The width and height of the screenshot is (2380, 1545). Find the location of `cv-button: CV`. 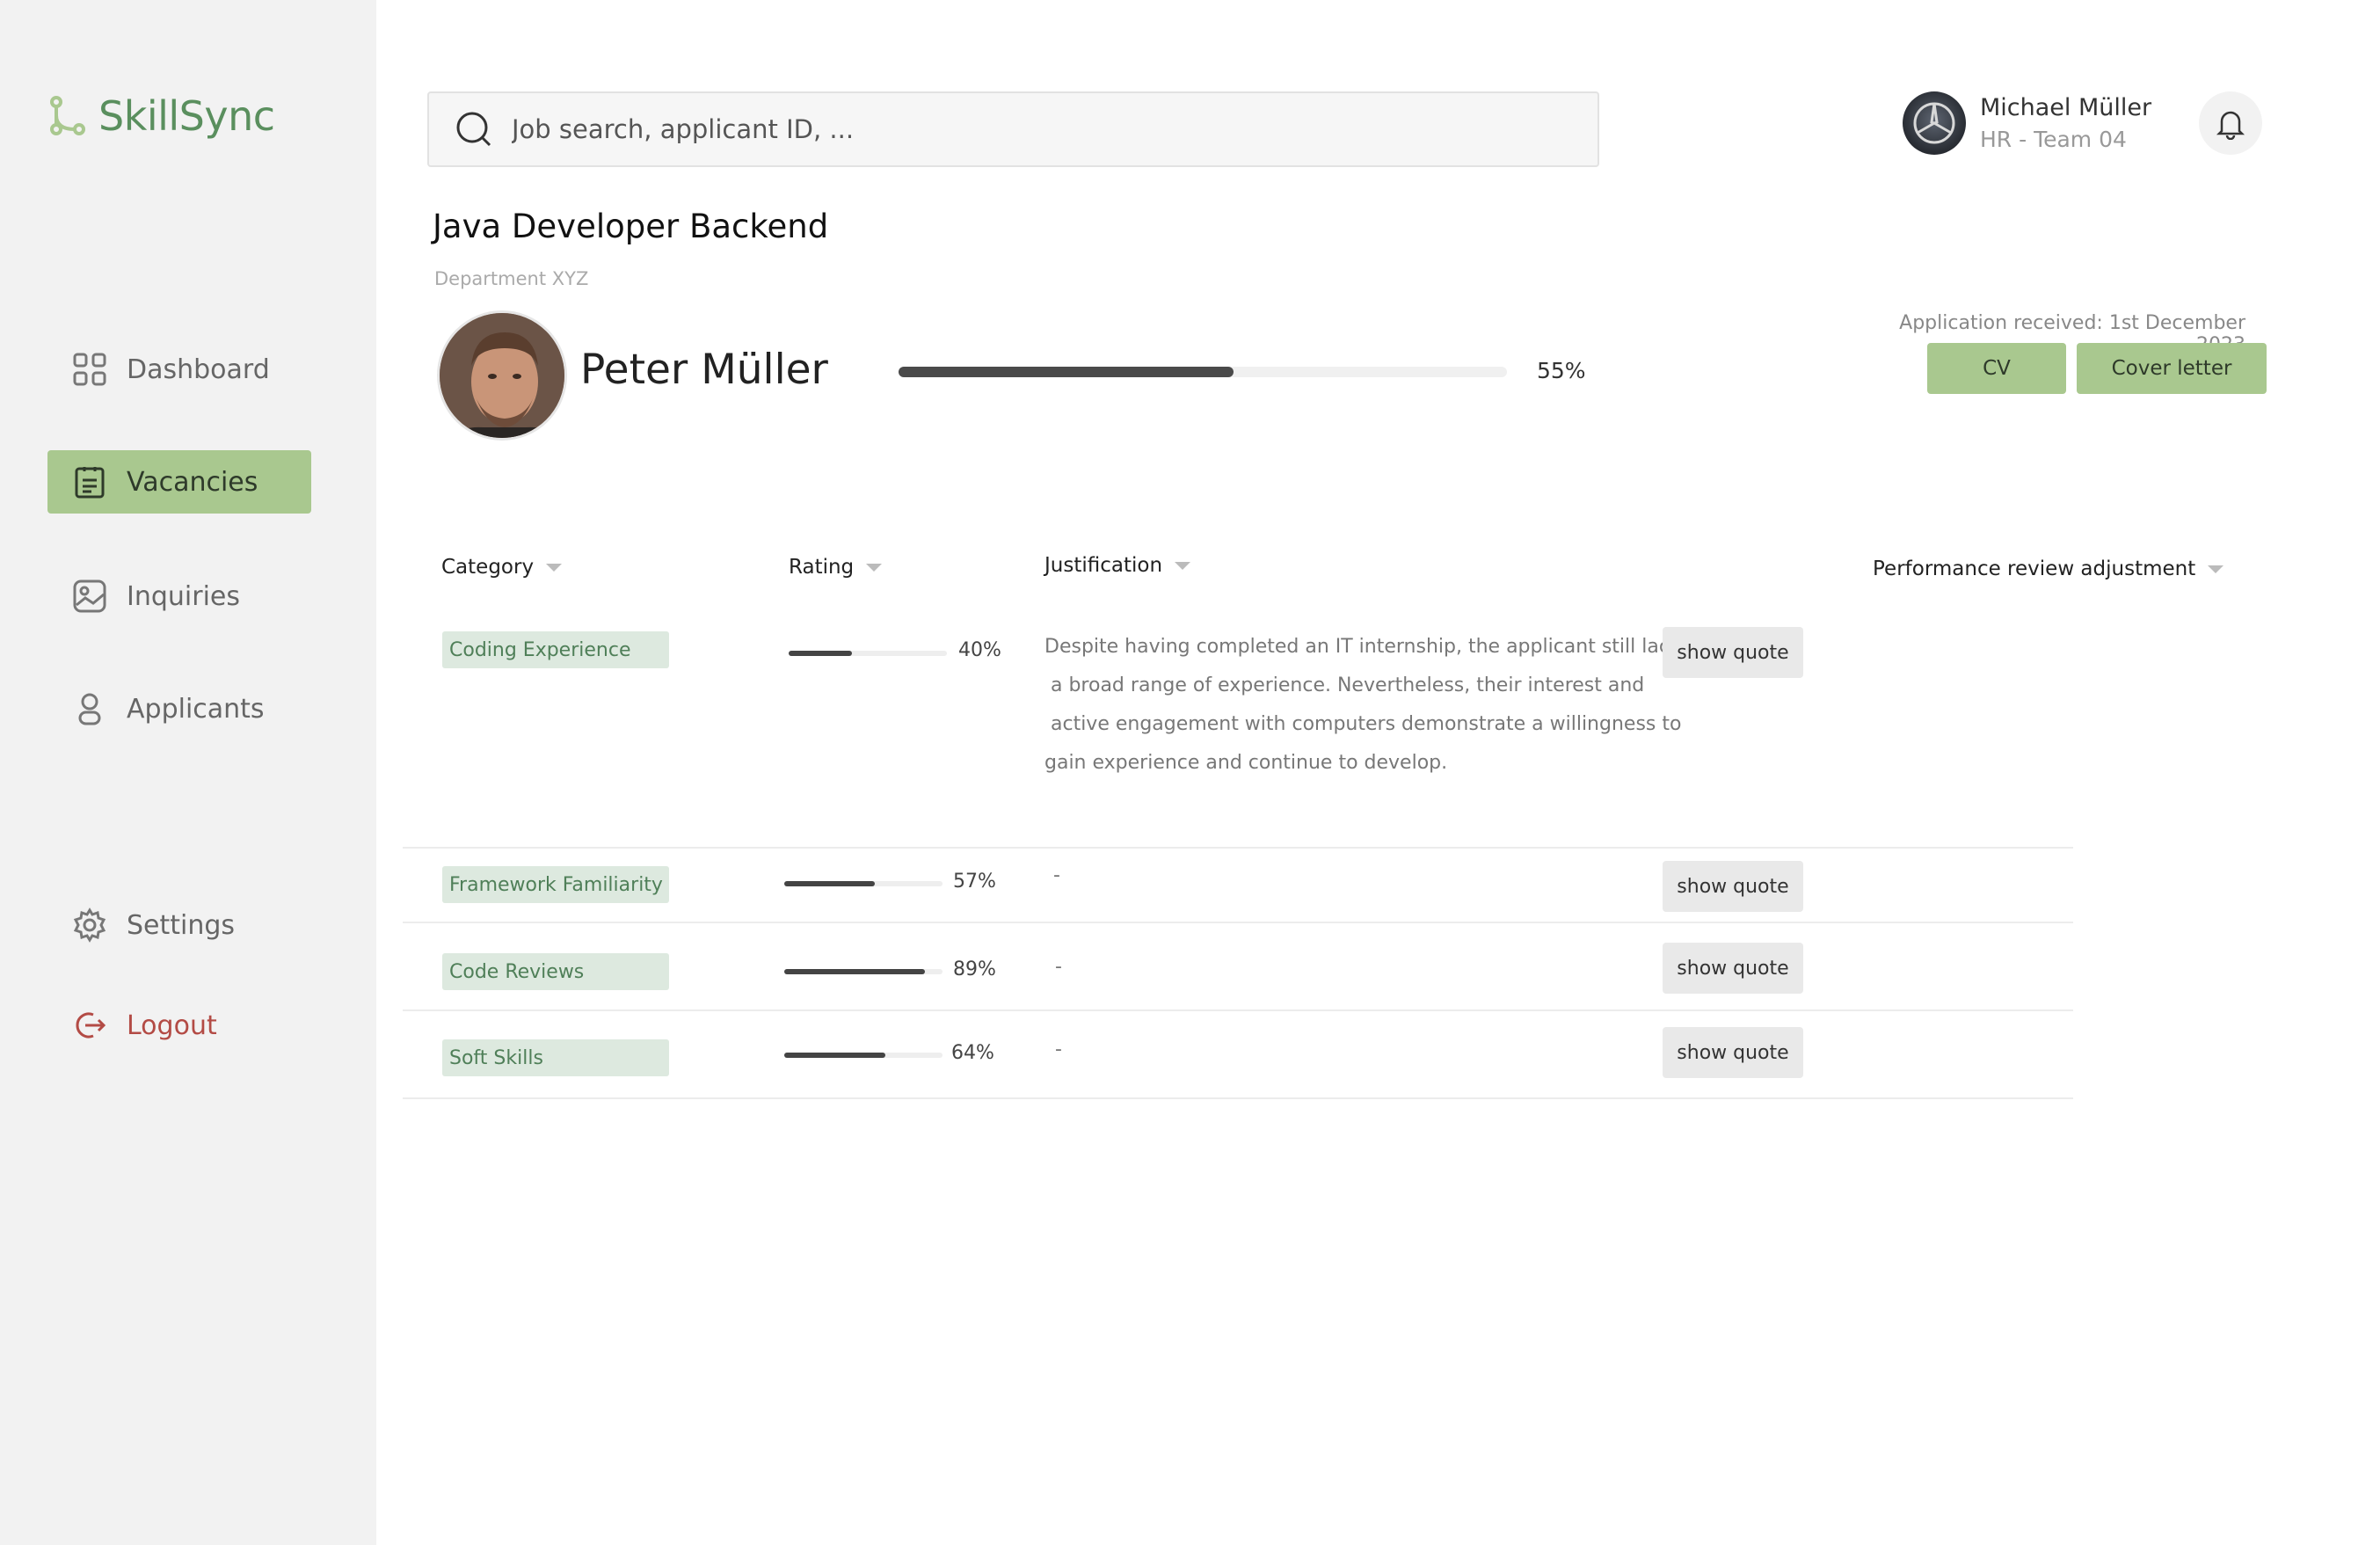

cv-button: CV is located at coordinates (1996, 368).